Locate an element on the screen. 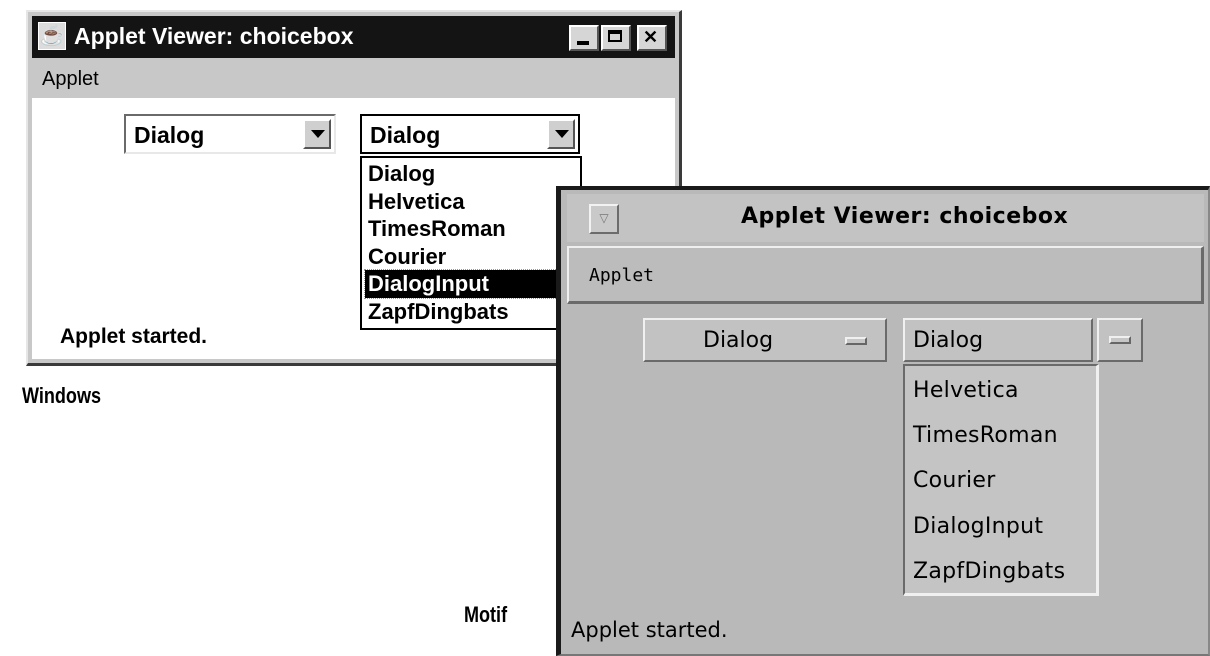 This screenshot has height=656, width=1210. minimize-button is located at coordinates (584, 38).